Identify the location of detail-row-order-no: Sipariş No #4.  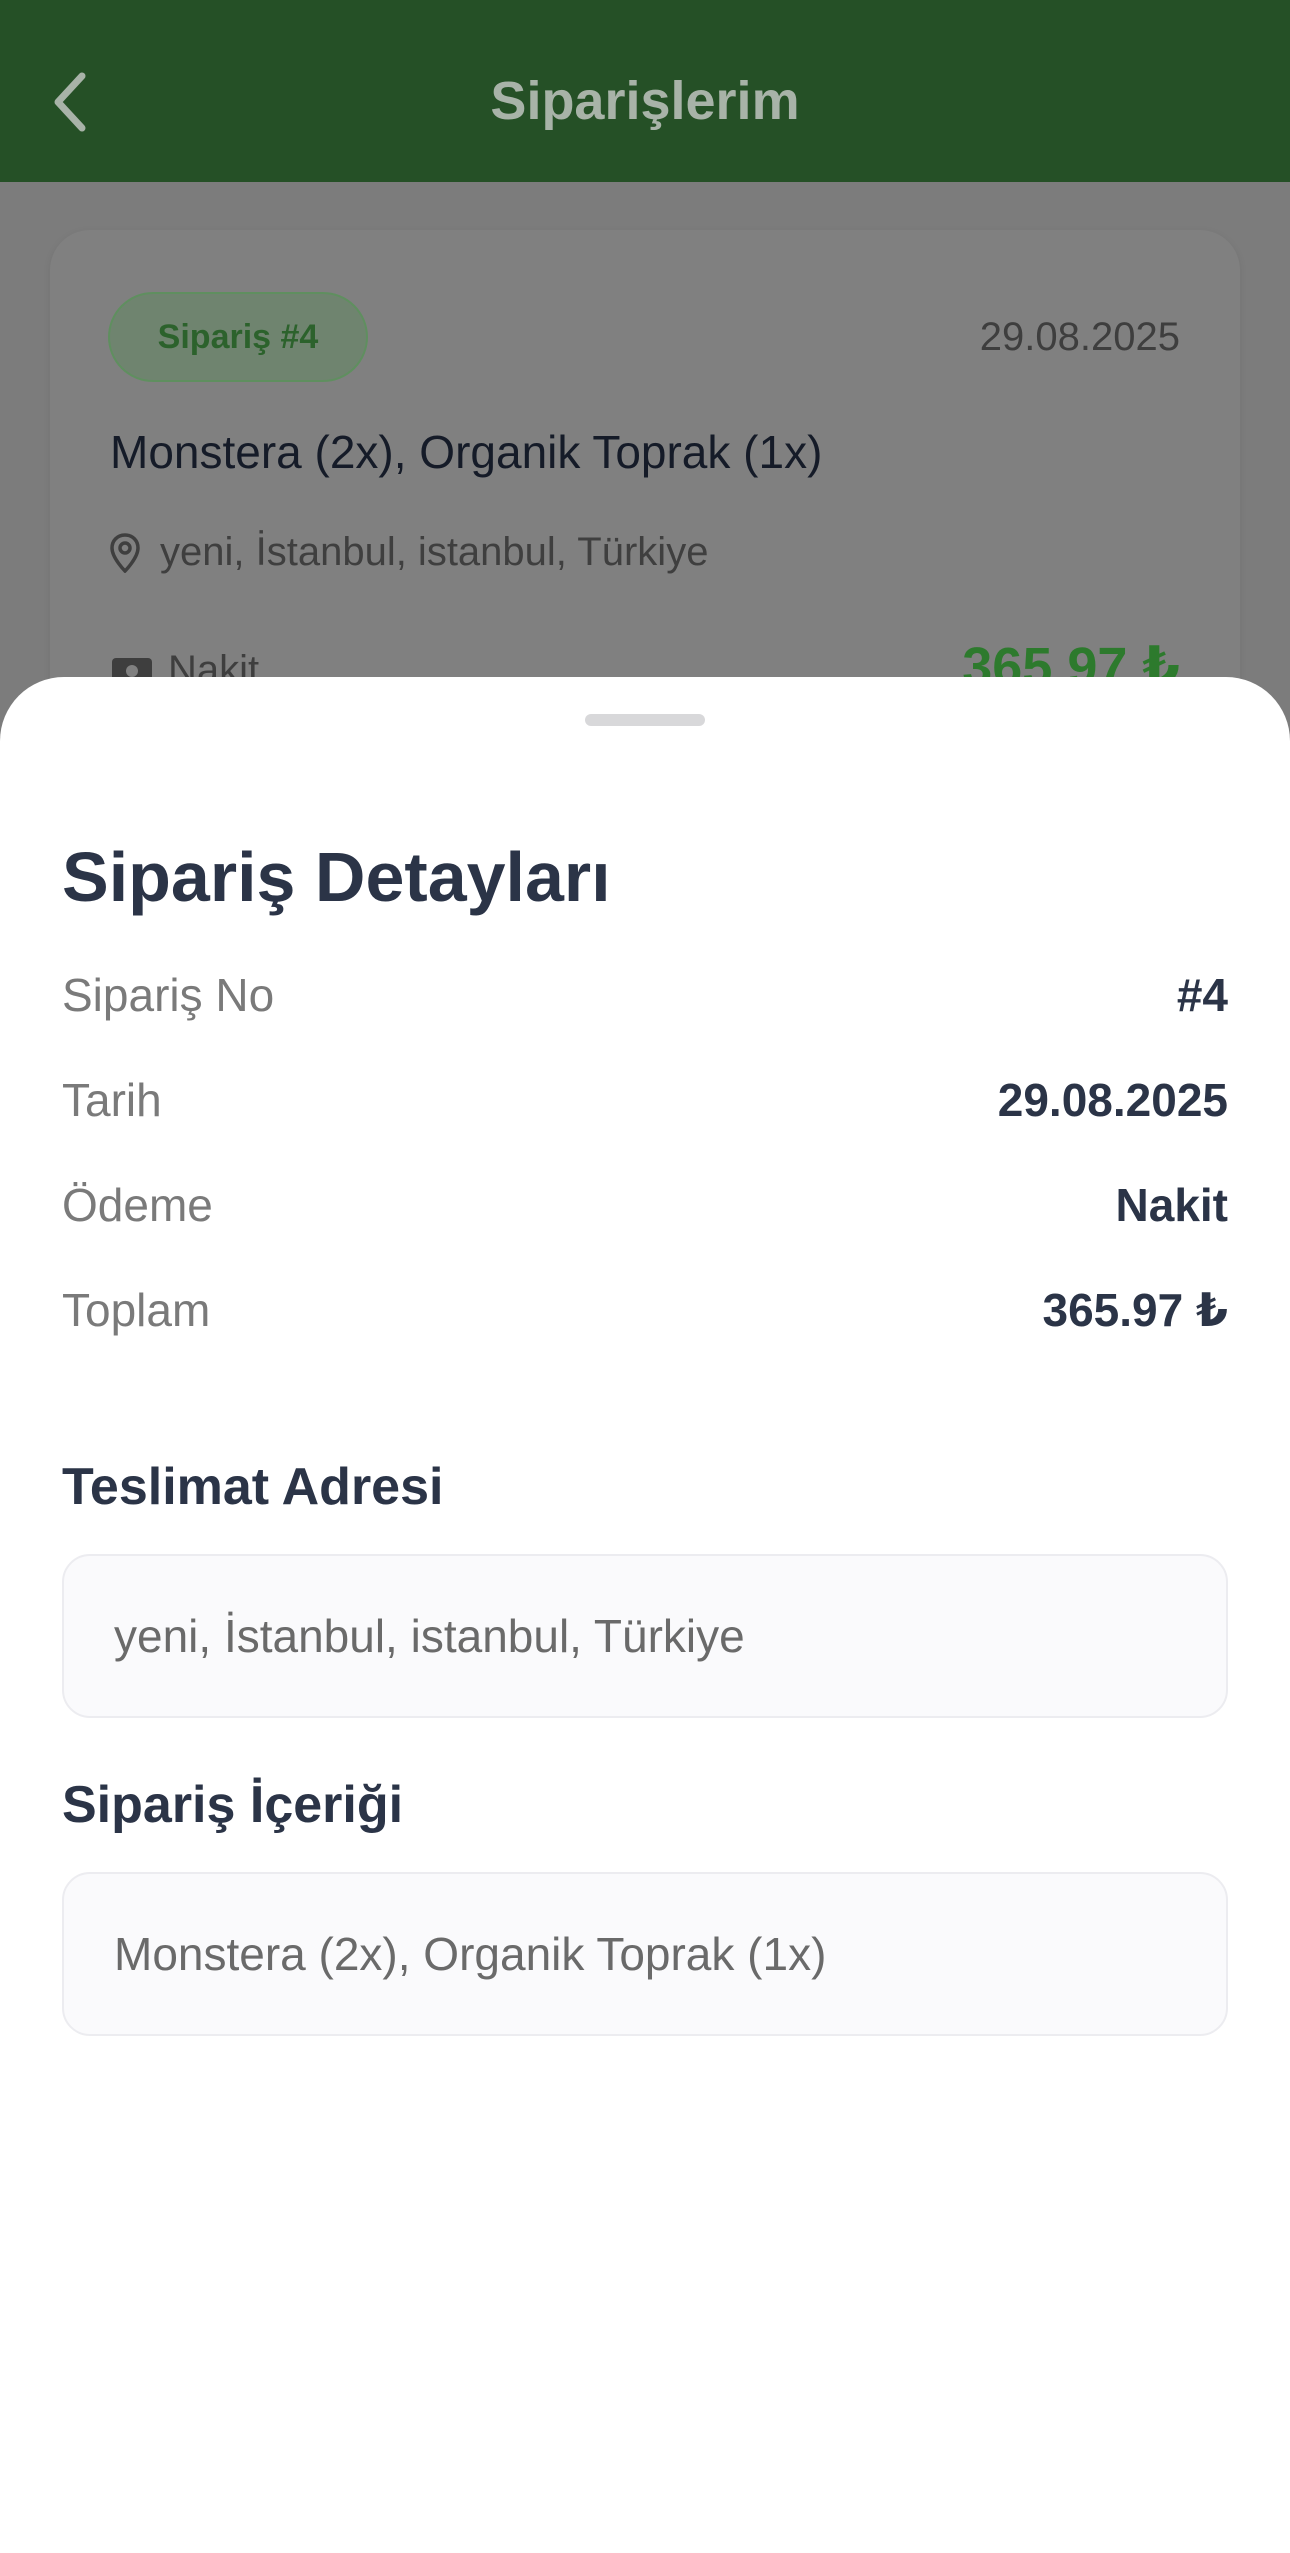
(645, 995).